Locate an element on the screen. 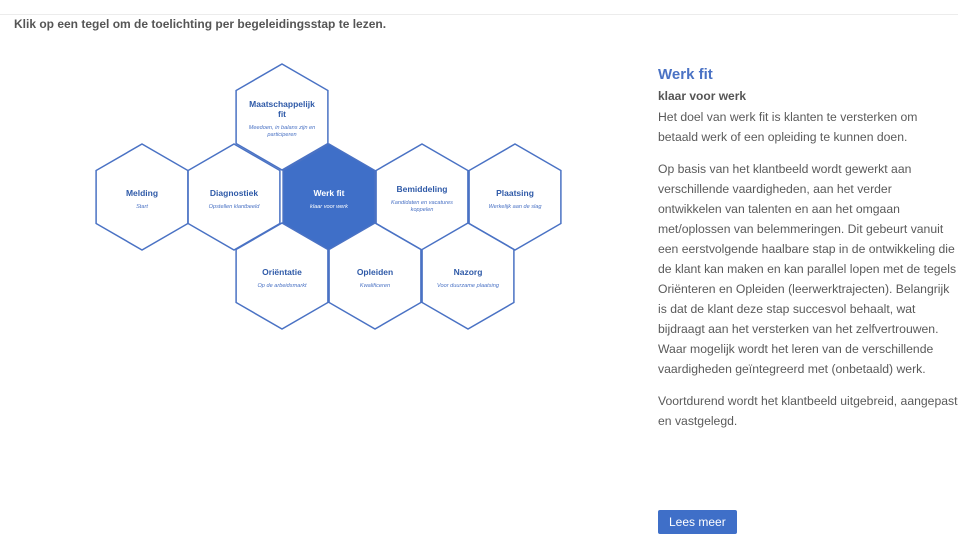 The width and height of the screenshot is (958, 534). hex-subtitle: Voor duurzame plaatsing is located at coordinates (468, 286).